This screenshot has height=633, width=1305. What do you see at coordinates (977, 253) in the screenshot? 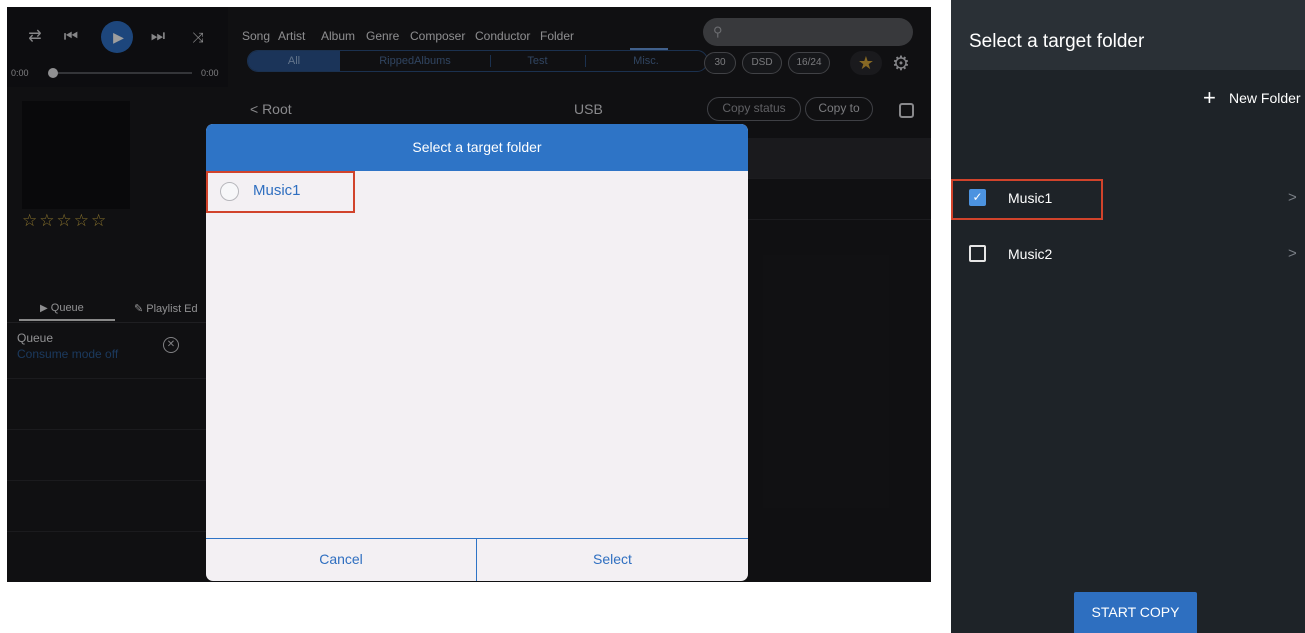
I see `checkbox-unchecked` at bounding box center [977, 253].